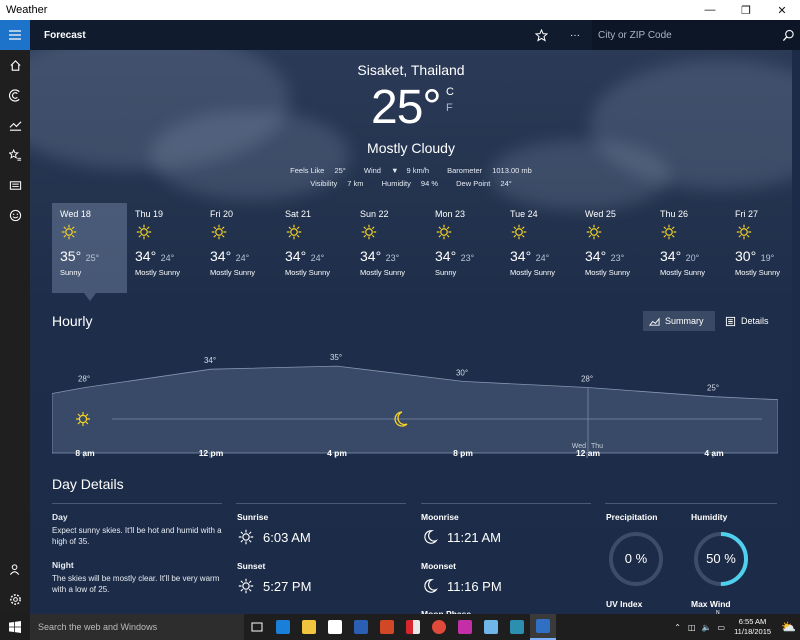 This screenshot has height=640, width=800. I want to click on uv-index-label: UV Index, so click(624, 604).